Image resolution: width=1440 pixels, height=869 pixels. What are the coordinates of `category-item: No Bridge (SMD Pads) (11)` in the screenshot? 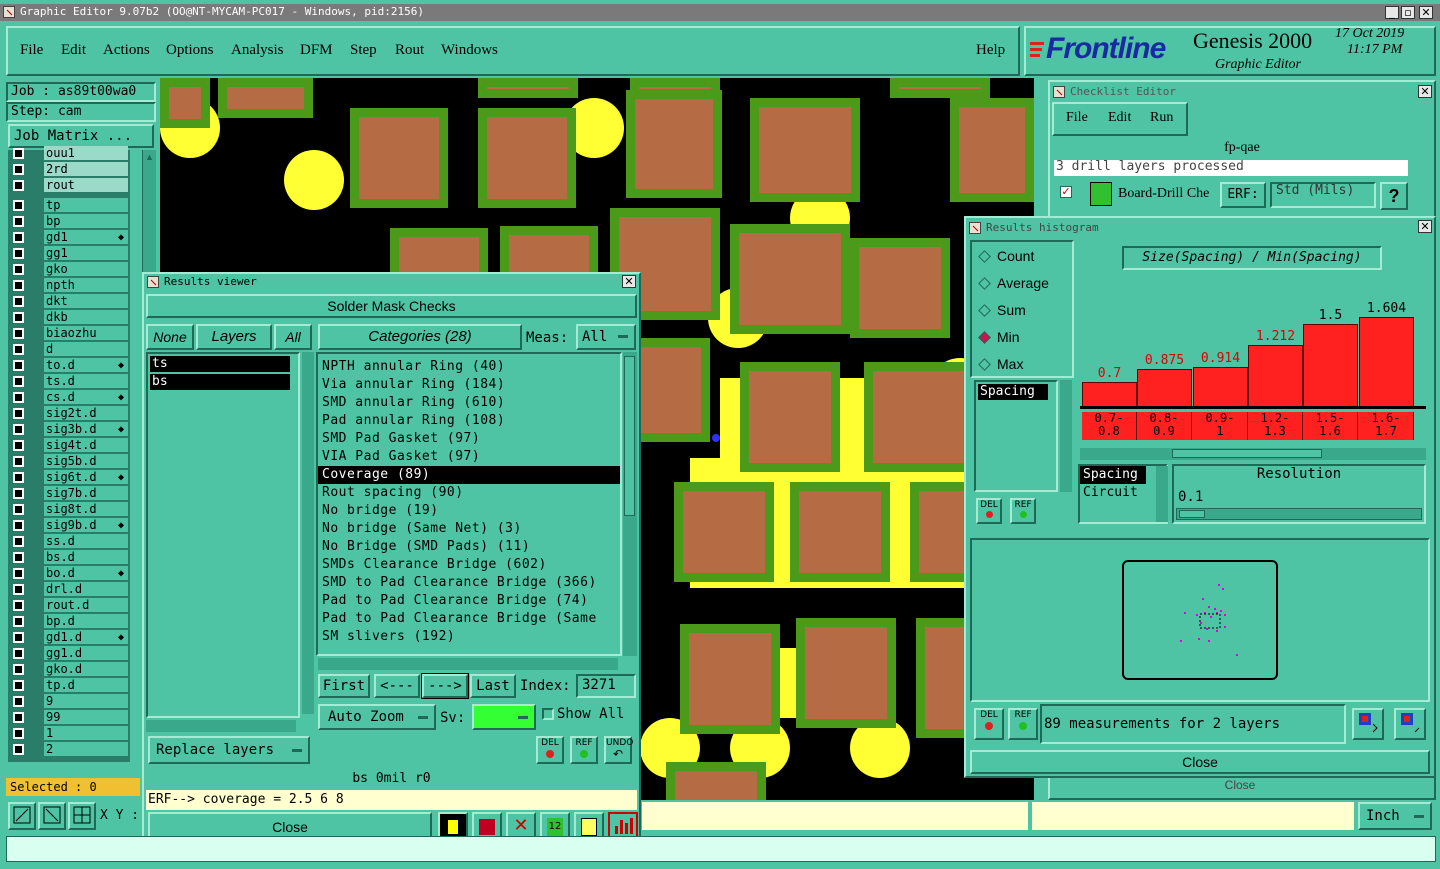 It's located at (469, 547).